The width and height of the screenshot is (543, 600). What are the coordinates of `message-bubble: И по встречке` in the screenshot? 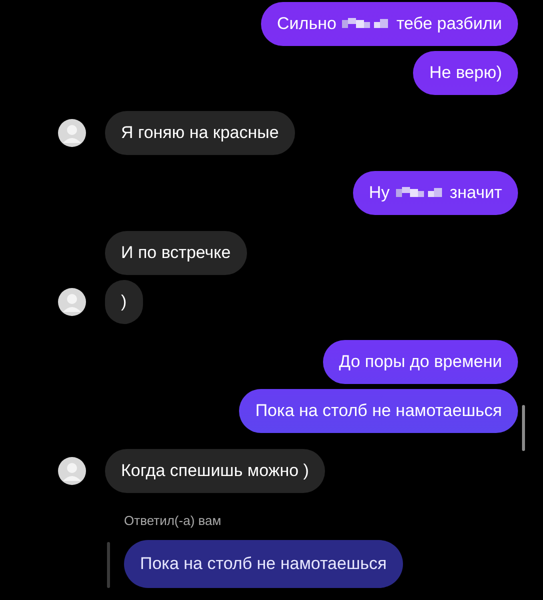 It's located at (176, 253).